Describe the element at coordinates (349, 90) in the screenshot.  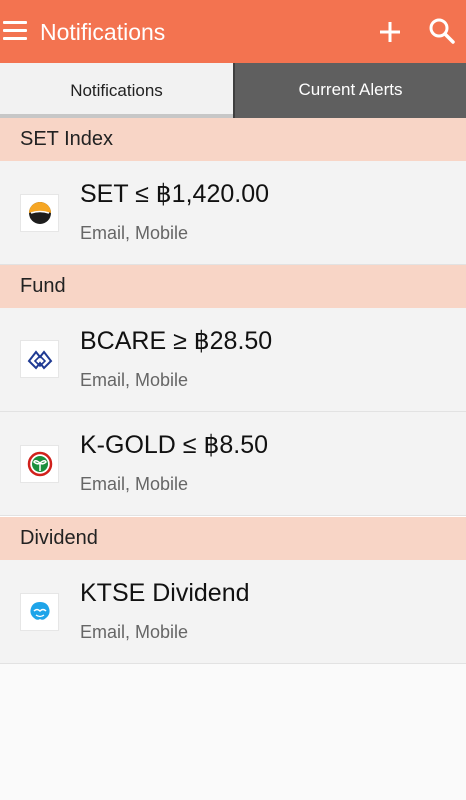
I see `tab-current-alerts: Current Alerts` at that location.